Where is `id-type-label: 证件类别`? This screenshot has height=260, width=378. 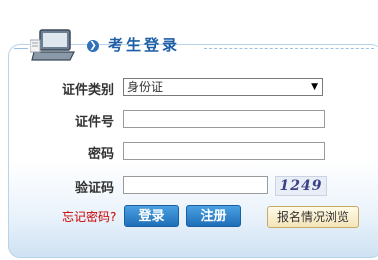 id-type-label: 证件类别 is located at coordinates (87, 90).